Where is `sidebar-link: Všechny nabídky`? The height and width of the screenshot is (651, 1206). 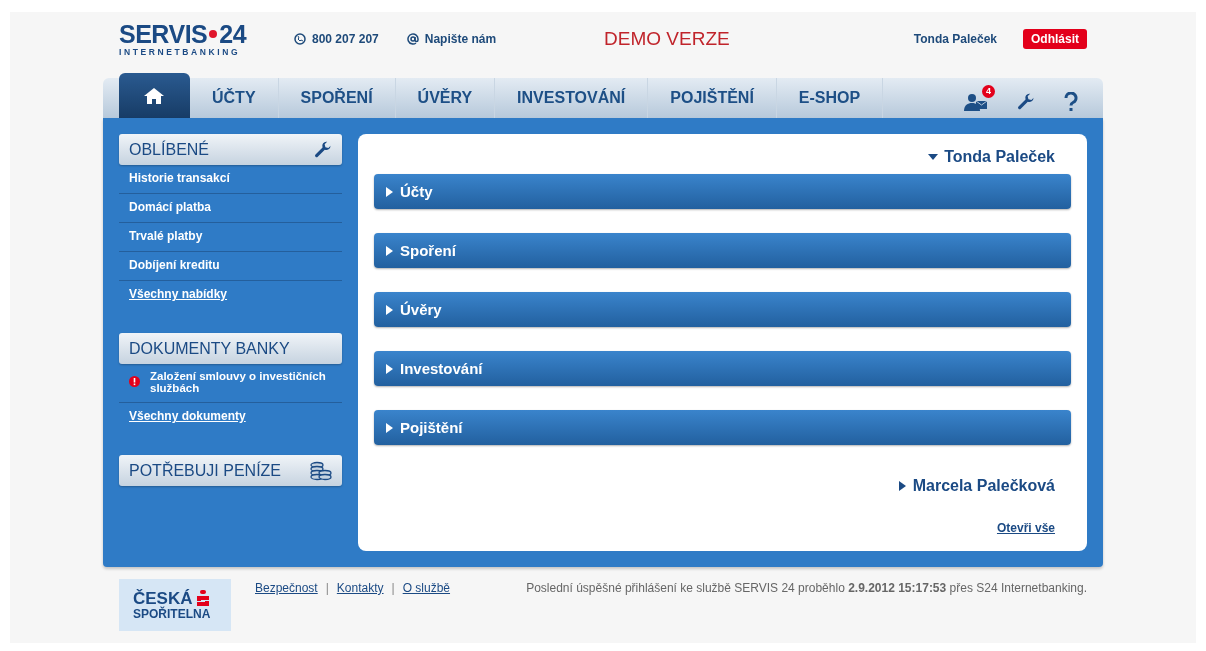 sidebar-link: Všechny nabídky is located at coordinates (230, 294).